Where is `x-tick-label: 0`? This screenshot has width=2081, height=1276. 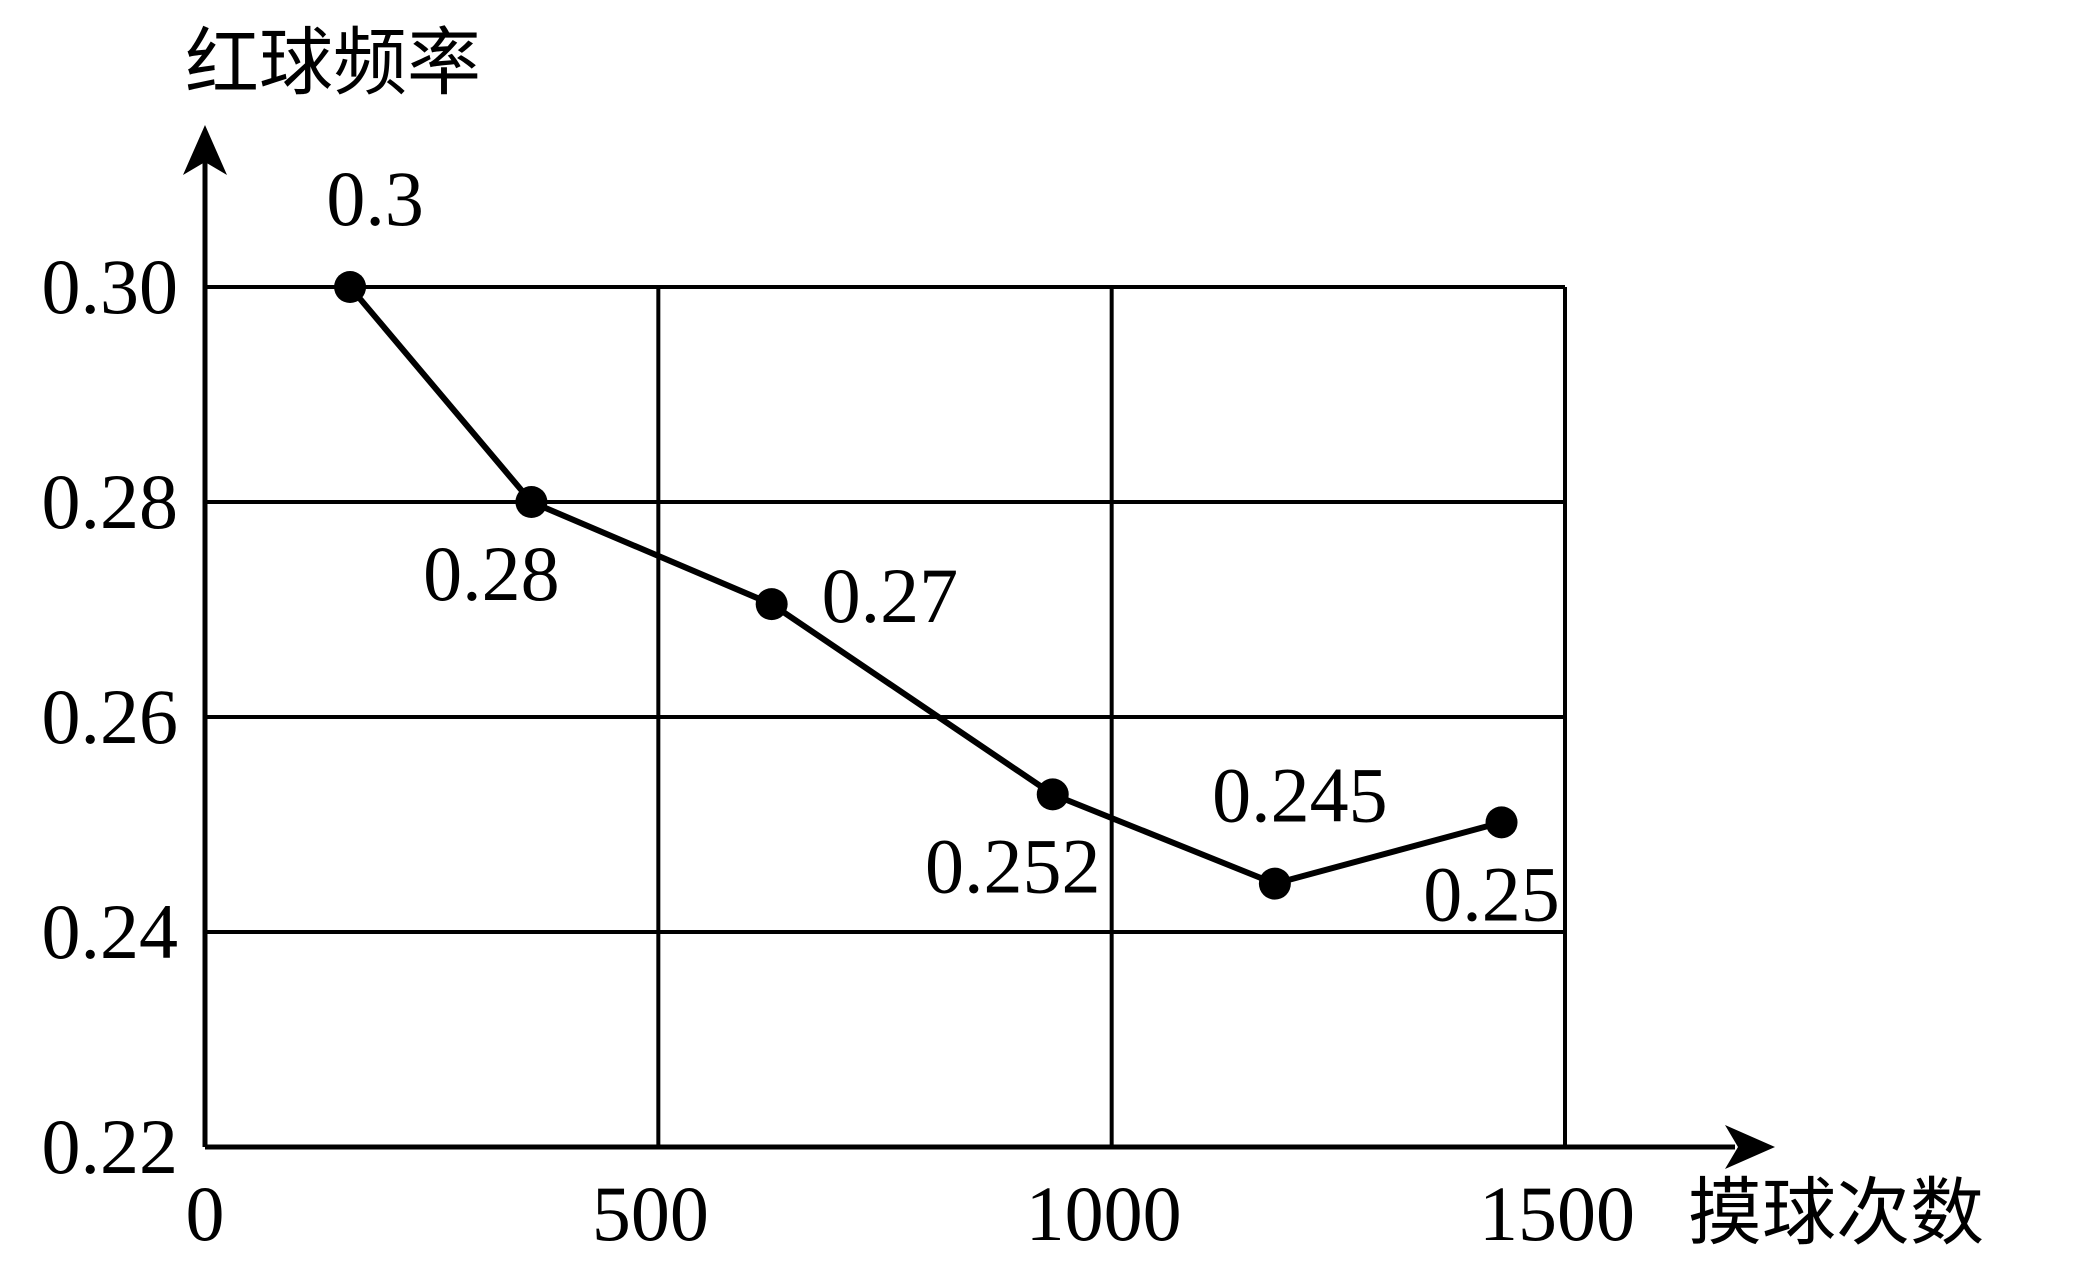 x-tick-label: 0 is located at coordinates (205, 1213).